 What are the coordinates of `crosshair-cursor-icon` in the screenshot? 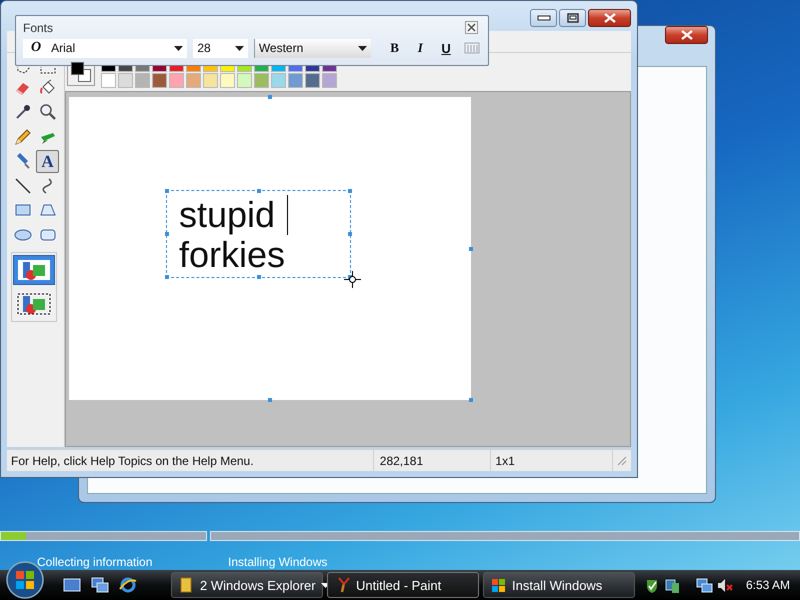 It's located at (352, 279).